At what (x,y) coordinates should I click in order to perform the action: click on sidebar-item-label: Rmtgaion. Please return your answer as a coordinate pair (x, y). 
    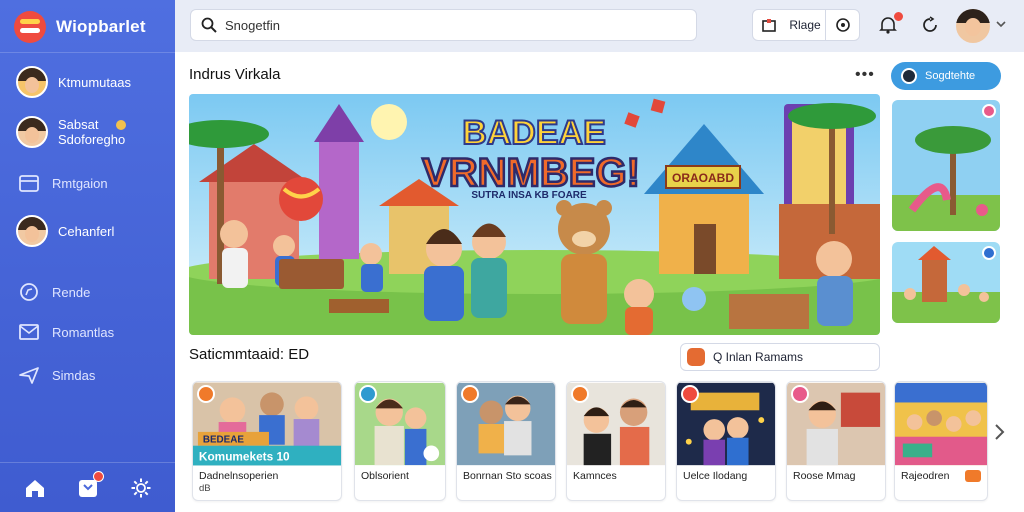
    Looking at the image, I should click on (80, 183).